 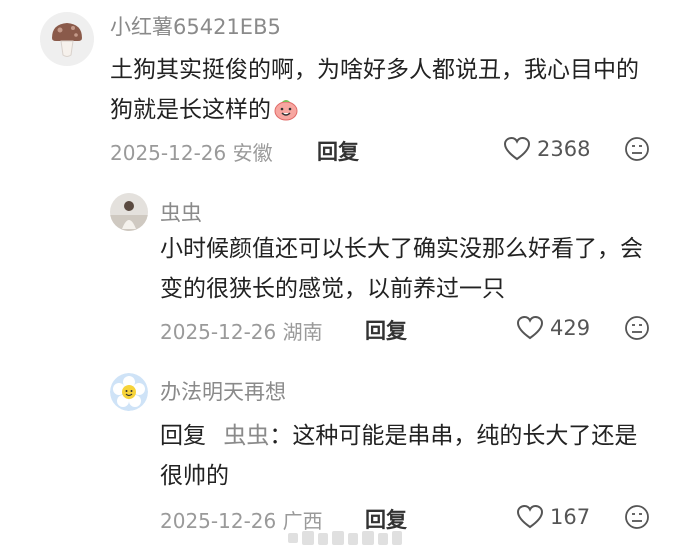 I want to click on like-count: 167, so click(x=570, y=517).